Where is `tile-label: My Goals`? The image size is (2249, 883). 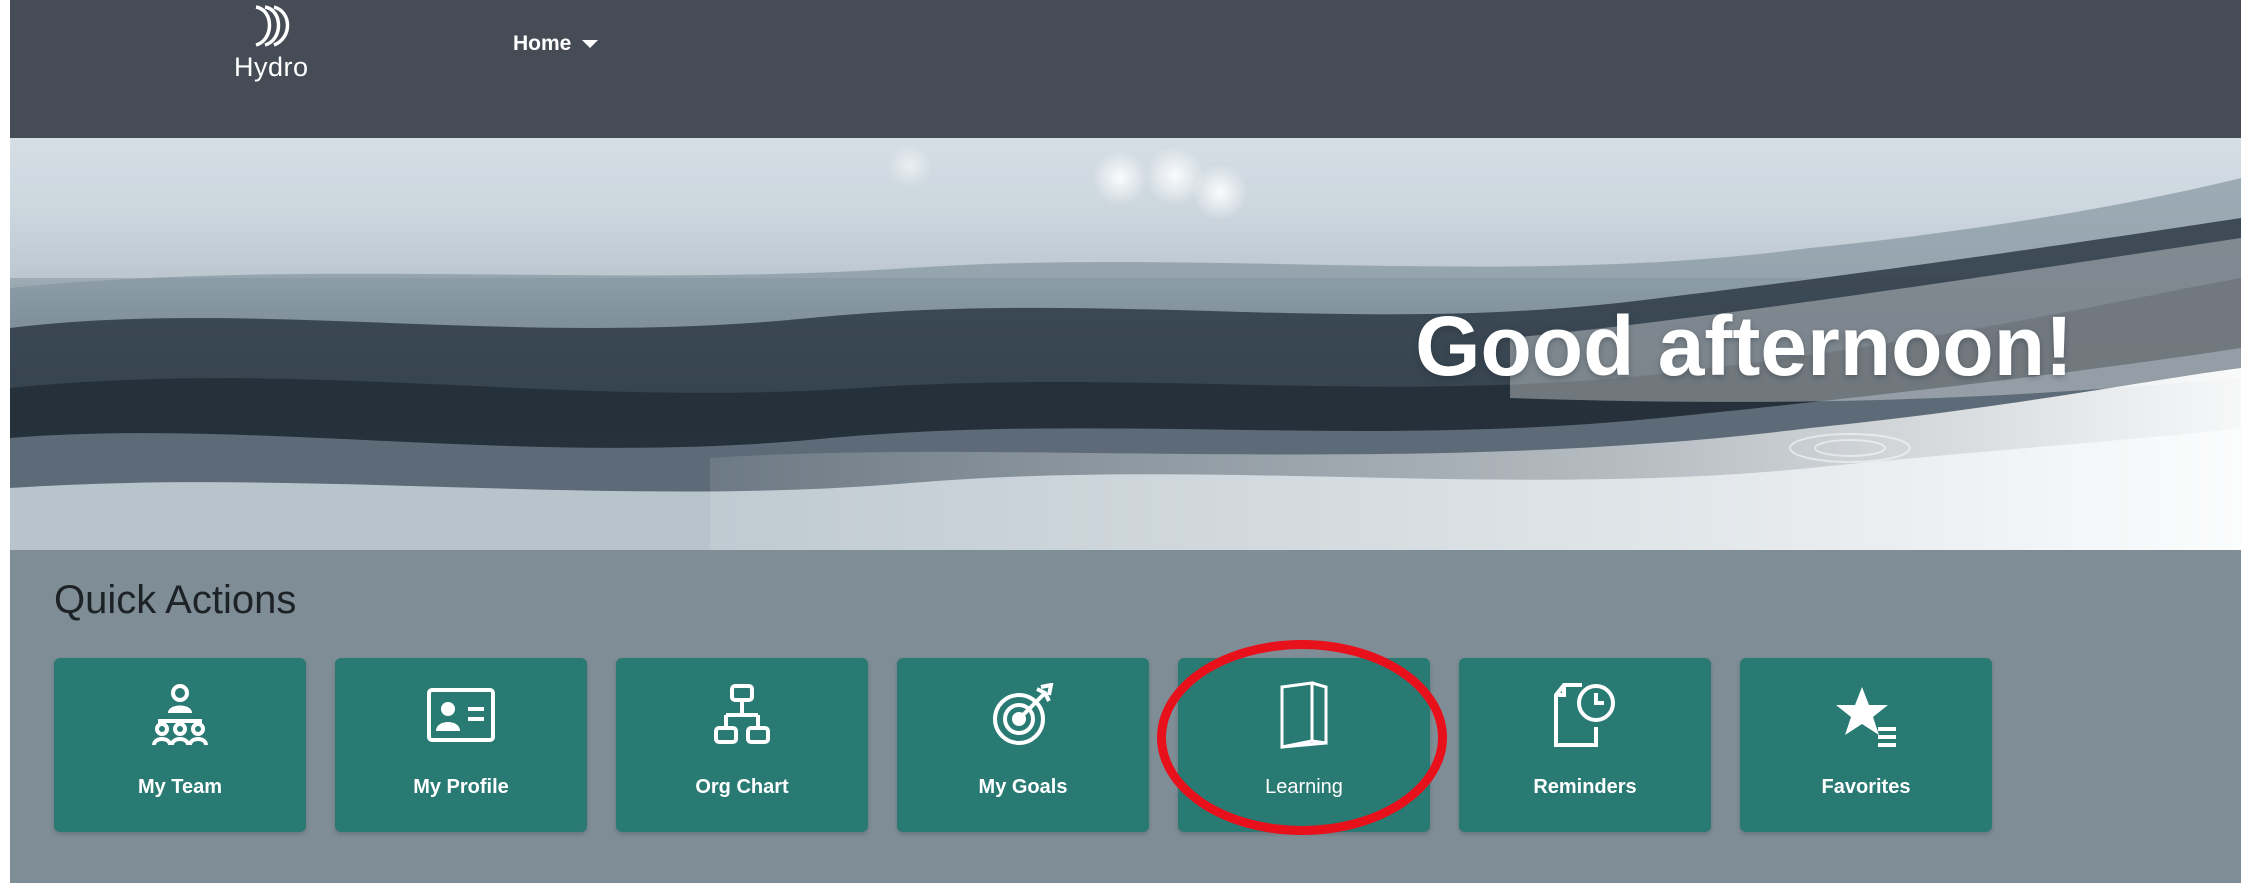 tile-label: My Goals is located at coordinates (1023, 787).